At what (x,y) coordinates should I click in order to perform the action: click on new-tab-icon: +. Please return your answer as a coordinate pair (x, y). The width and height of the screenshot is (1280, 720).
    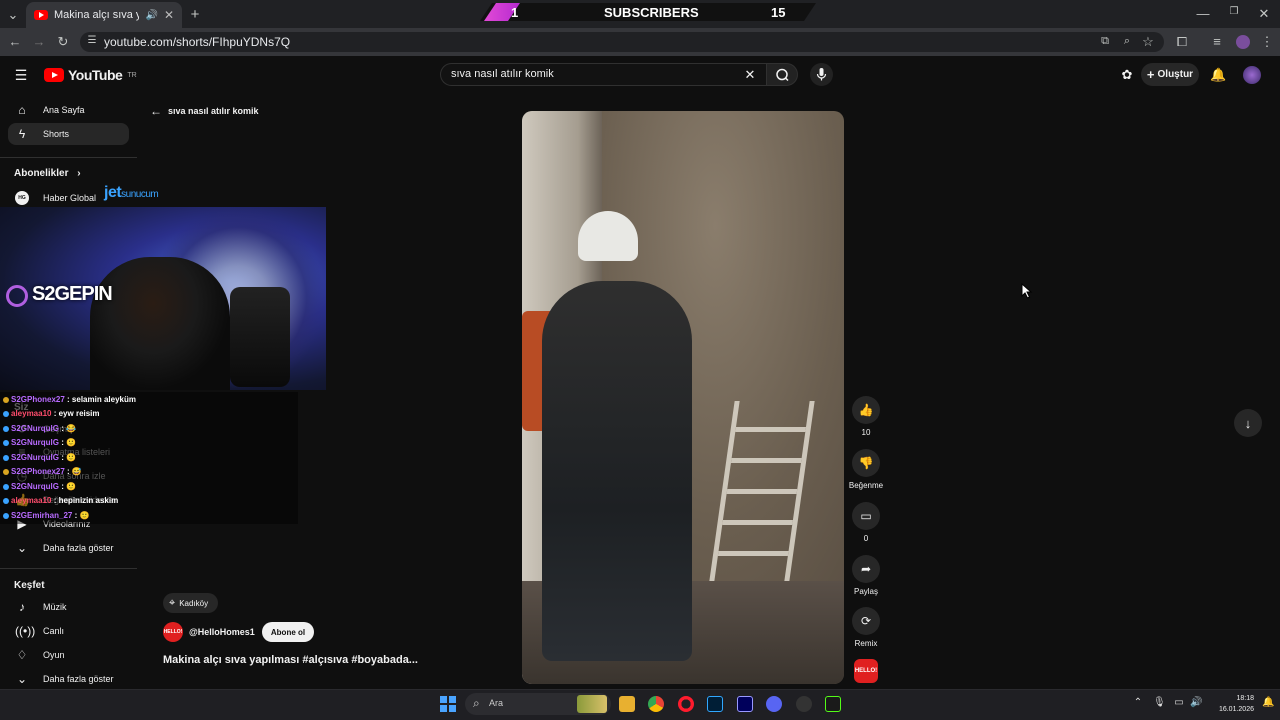
    Looking at the image, I should click on (195, 14).